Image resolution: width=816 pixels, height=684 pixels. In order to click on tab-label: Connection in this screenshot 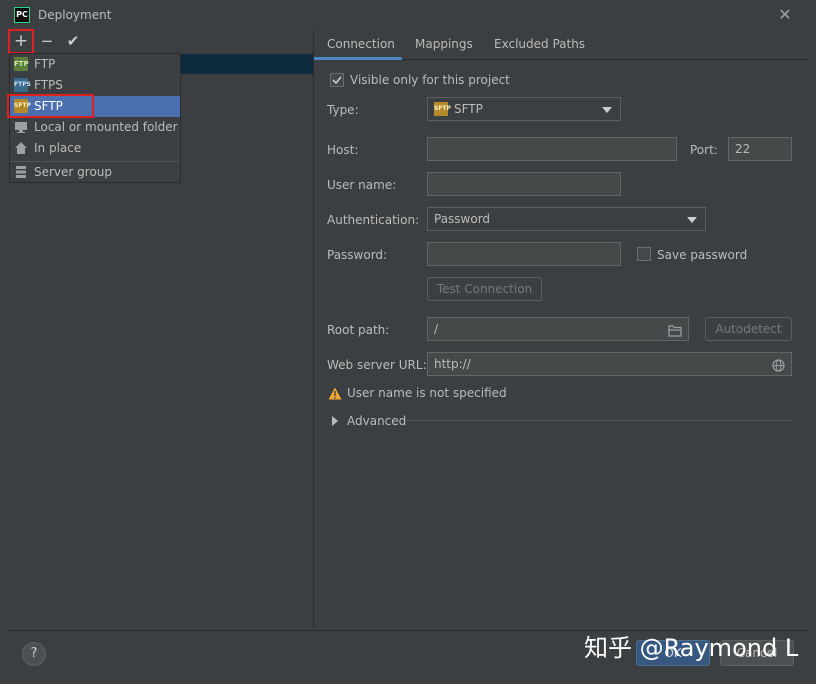, I will do `click(361, 44)`.